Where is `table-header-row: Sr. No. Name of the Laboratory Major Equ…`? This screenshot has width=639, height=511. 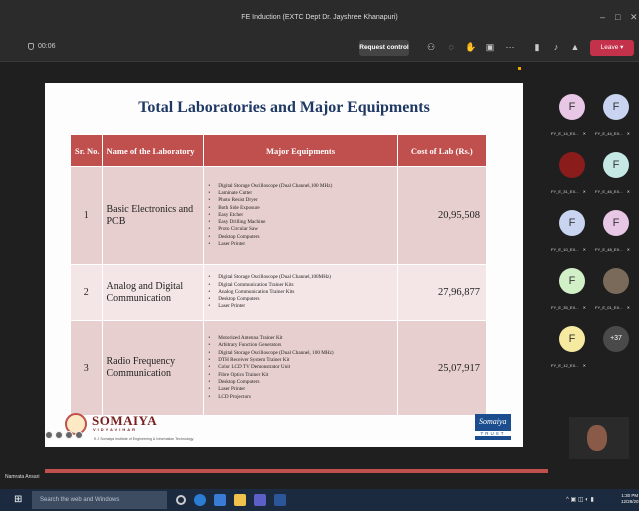
table-header-row: Sr. No. Name of the Laboratory Major Equ… is located at coordinates (279, 150).